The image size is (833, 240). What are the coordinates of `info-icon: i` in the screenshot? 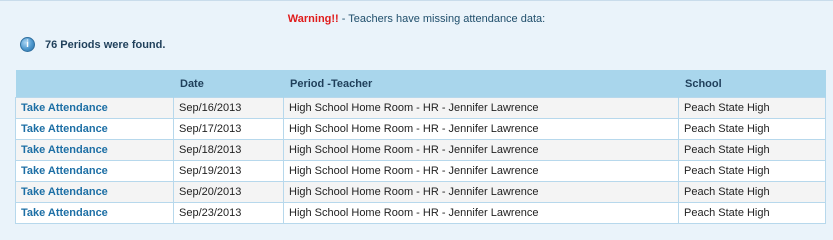 It's located at (27, 44).